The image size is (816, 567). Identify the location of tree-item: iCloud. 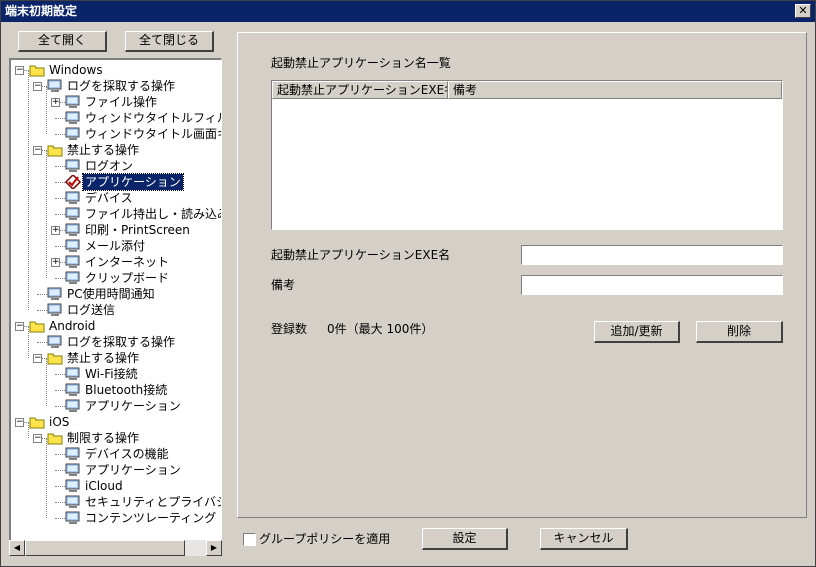
(116, 486).